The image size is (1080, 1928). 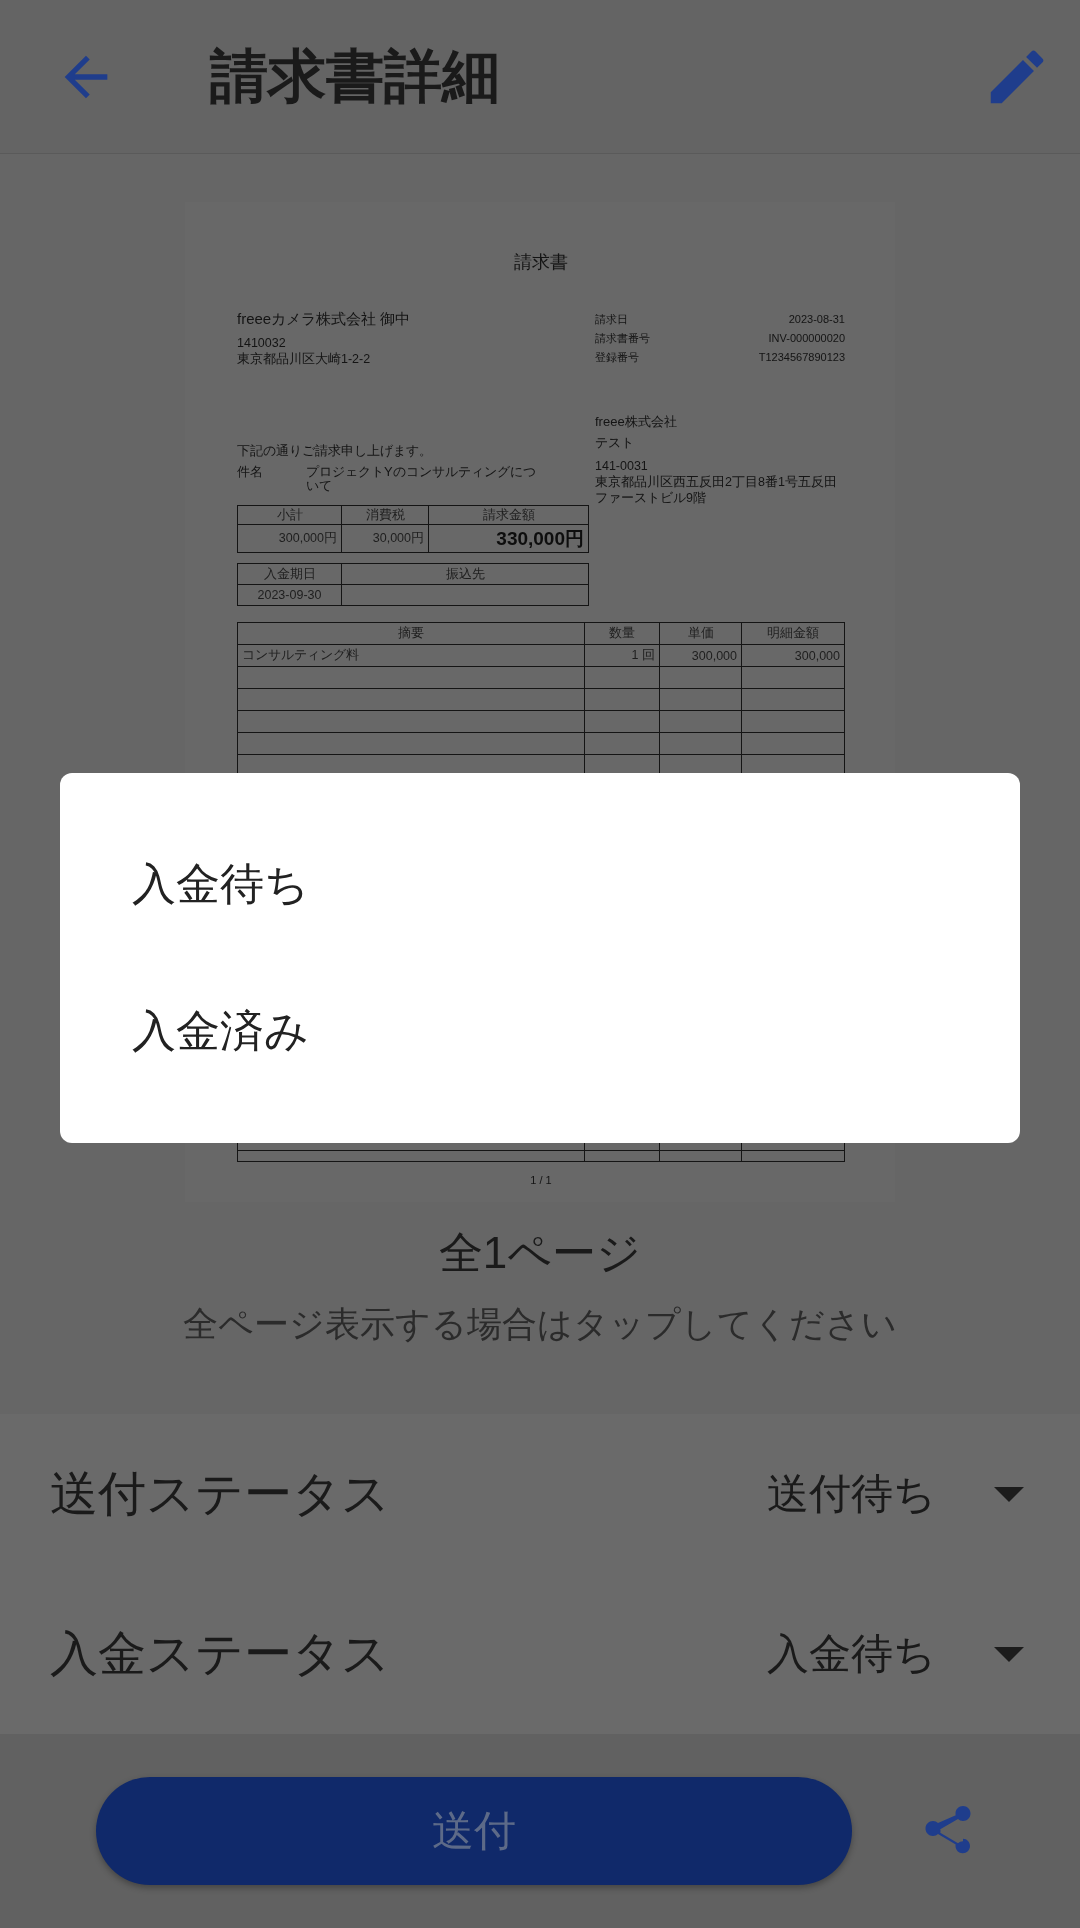 I want to click on table-cell: 30,000円, so click(x=385, y=538).